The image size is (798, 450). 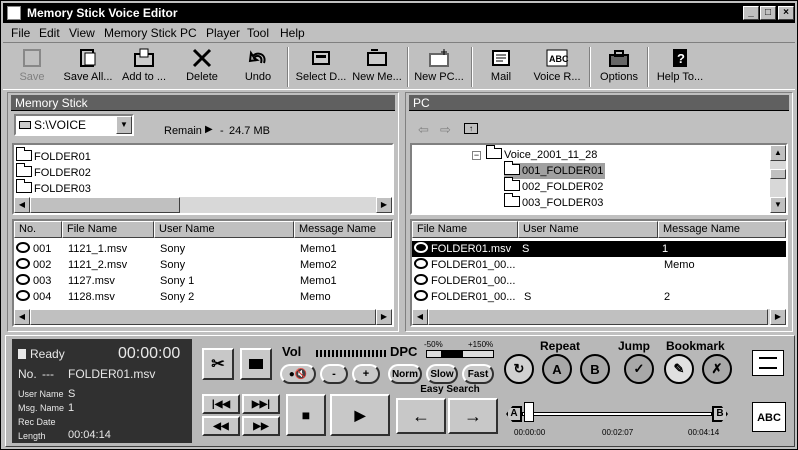 What do you see at coordinates (595, 369) in the screenshot?
I see `repeat-b-button: B` at bounding box center [595, 369].